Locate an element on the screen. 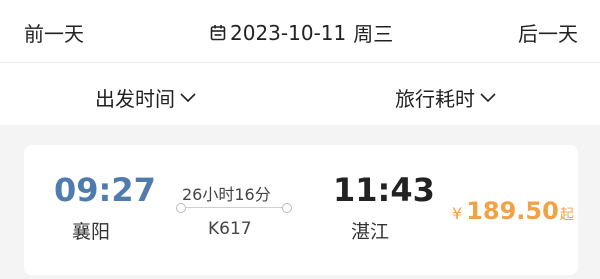  route-line is located at coordinates (234, 207).